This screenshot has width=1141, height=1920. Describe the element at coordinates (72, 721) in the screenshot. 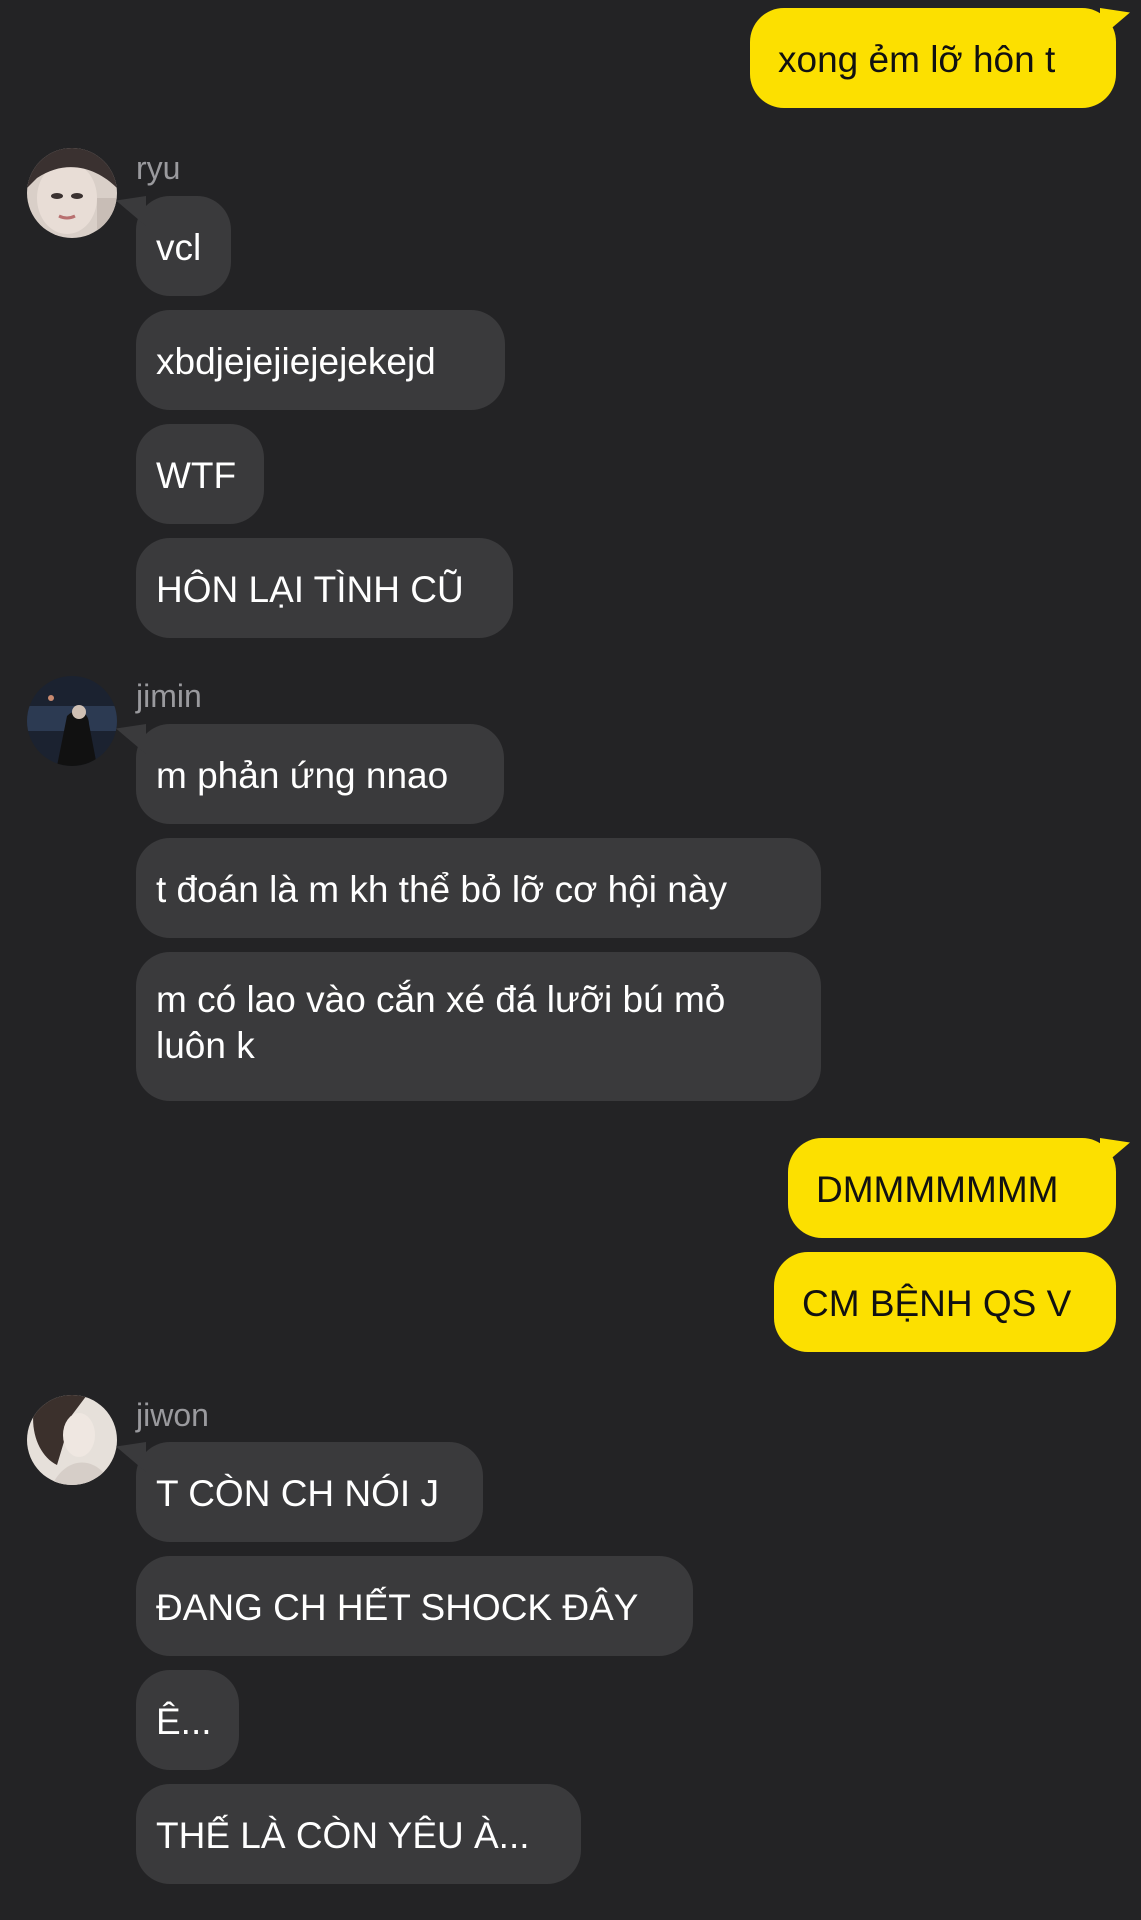

I see `avatar-jimin` at that location.